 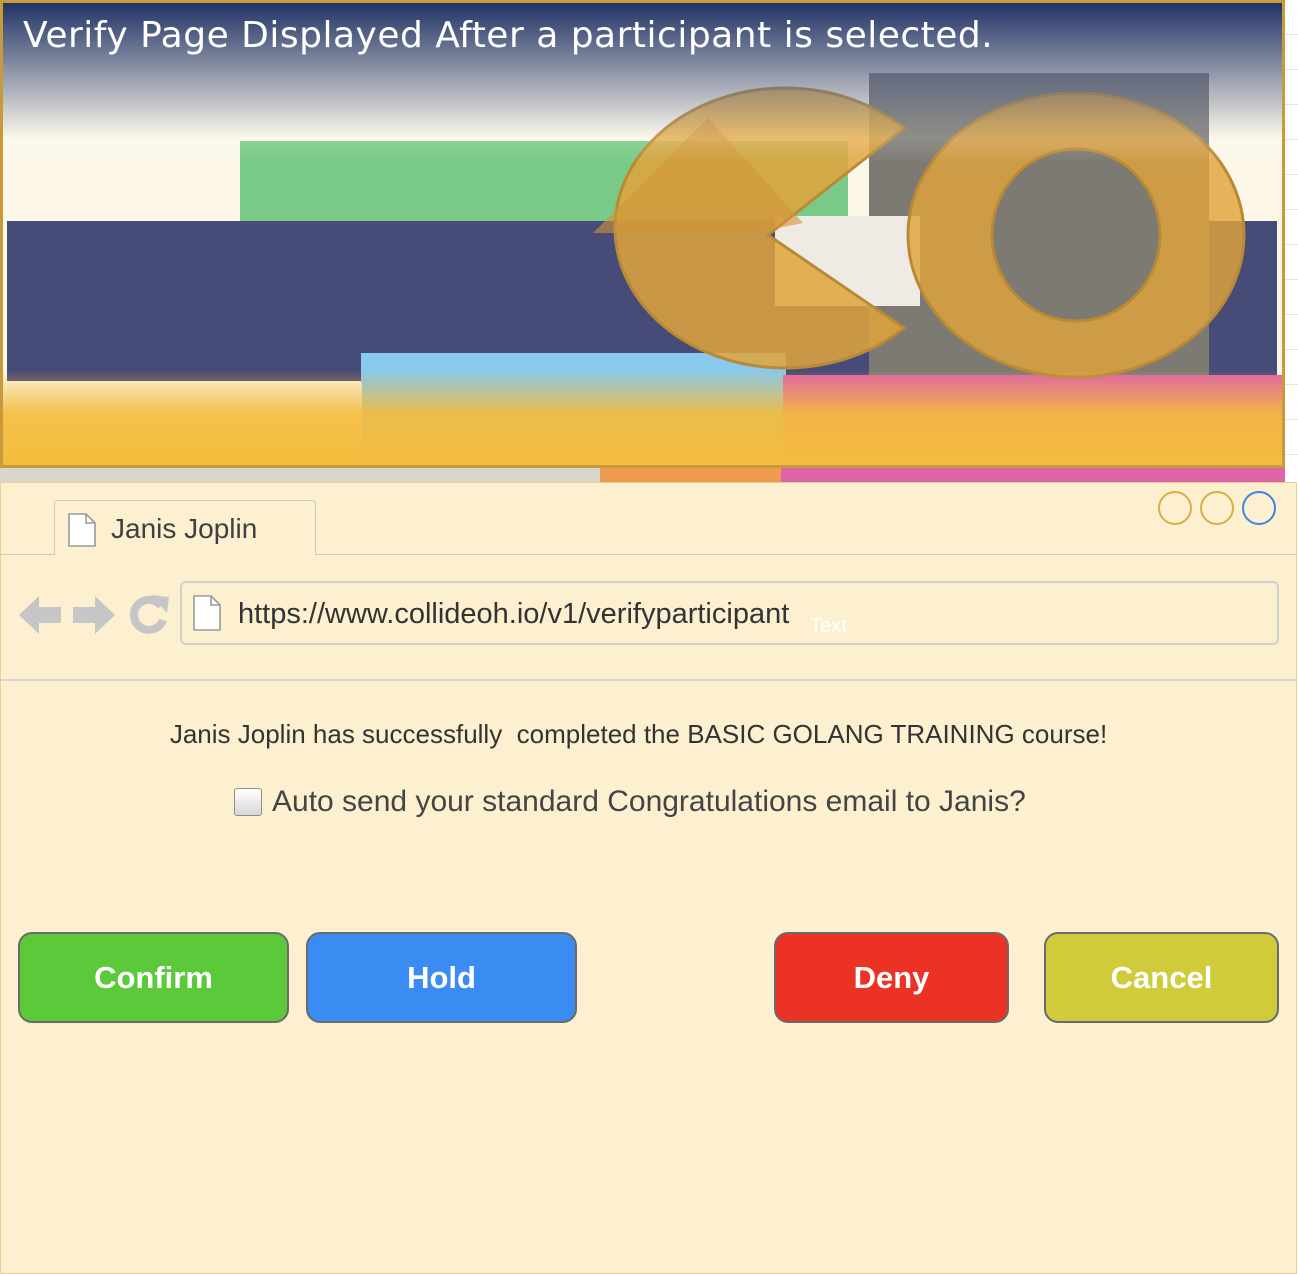 I want to click on auto-send-checkbox, so click(x=248, y=802).